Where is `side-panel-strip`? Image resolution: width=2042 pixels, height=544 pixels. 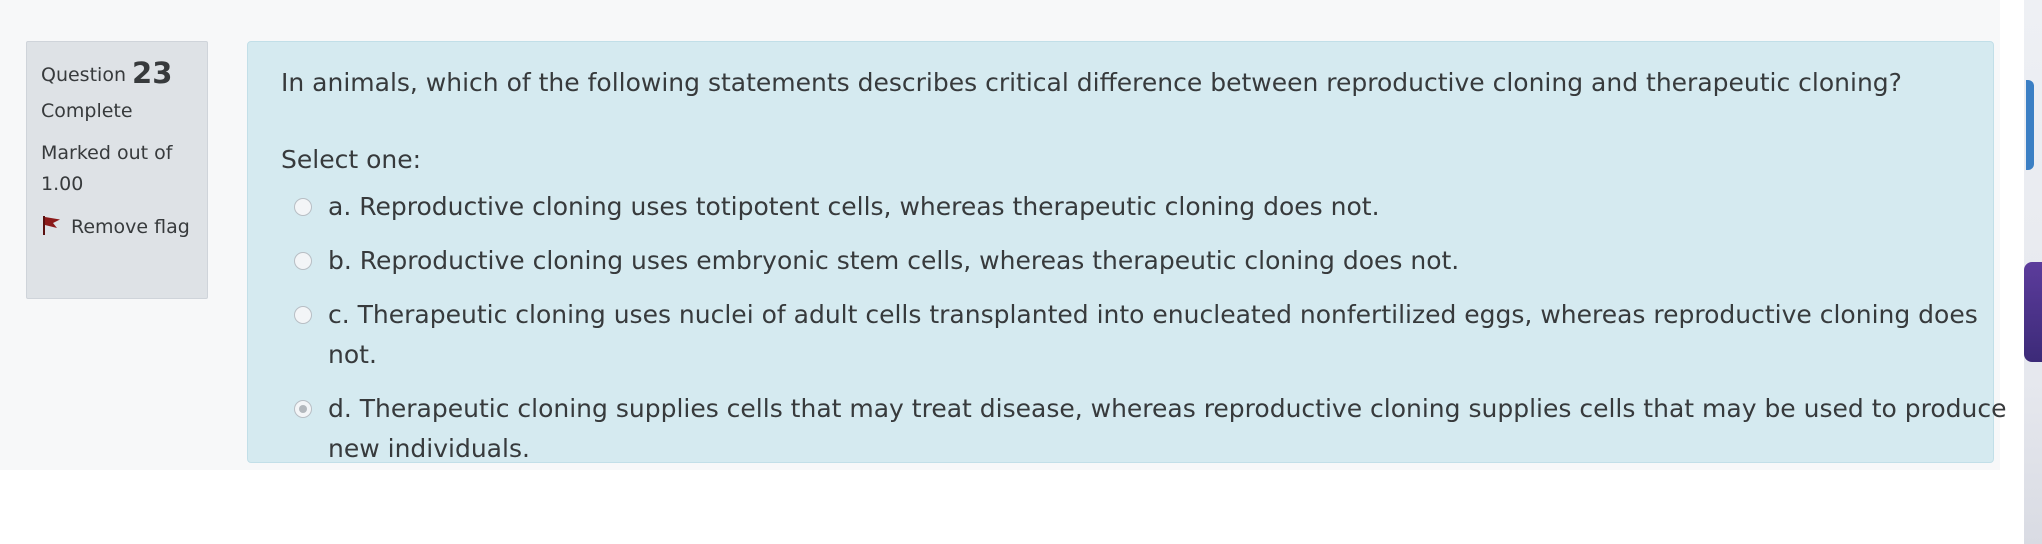
side-panel-strip is located at coordinates (2033, 272).